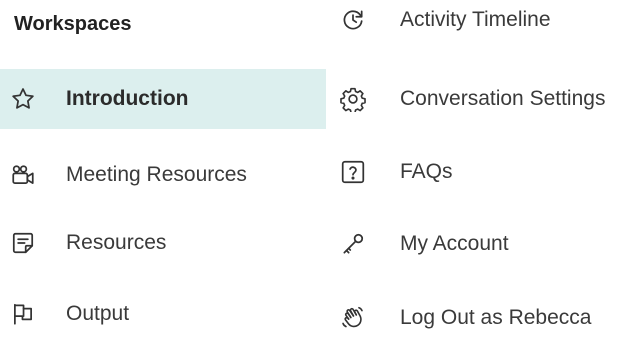 The width and height of the screenshot is (642, 348). I want to click on menu-item-meeting-resources: Meeting Resources, so click(163, 175).